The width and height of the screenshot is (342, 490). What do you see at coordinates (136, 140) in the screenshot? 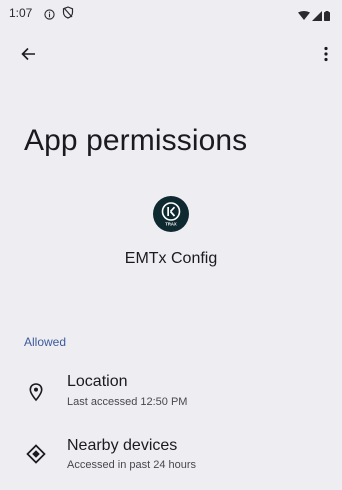
I see `page-title: App permissions` at bounding box center [136, 140].